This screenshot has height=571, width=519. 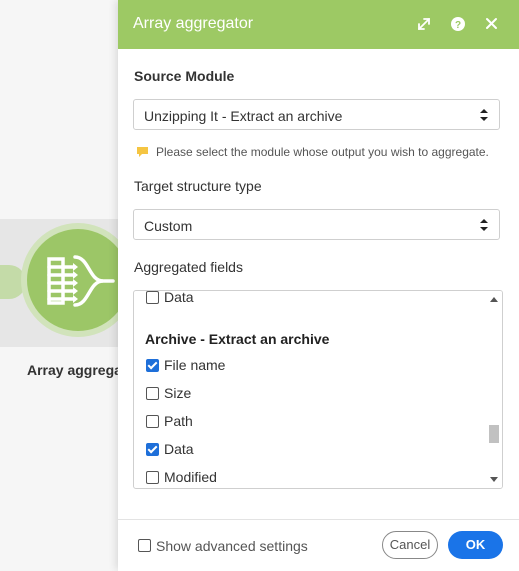 What do you see at coordinates (494, 479) in the screenshot?
I see `scroll-down-arrow-icon` at bounding box center [494, 479].